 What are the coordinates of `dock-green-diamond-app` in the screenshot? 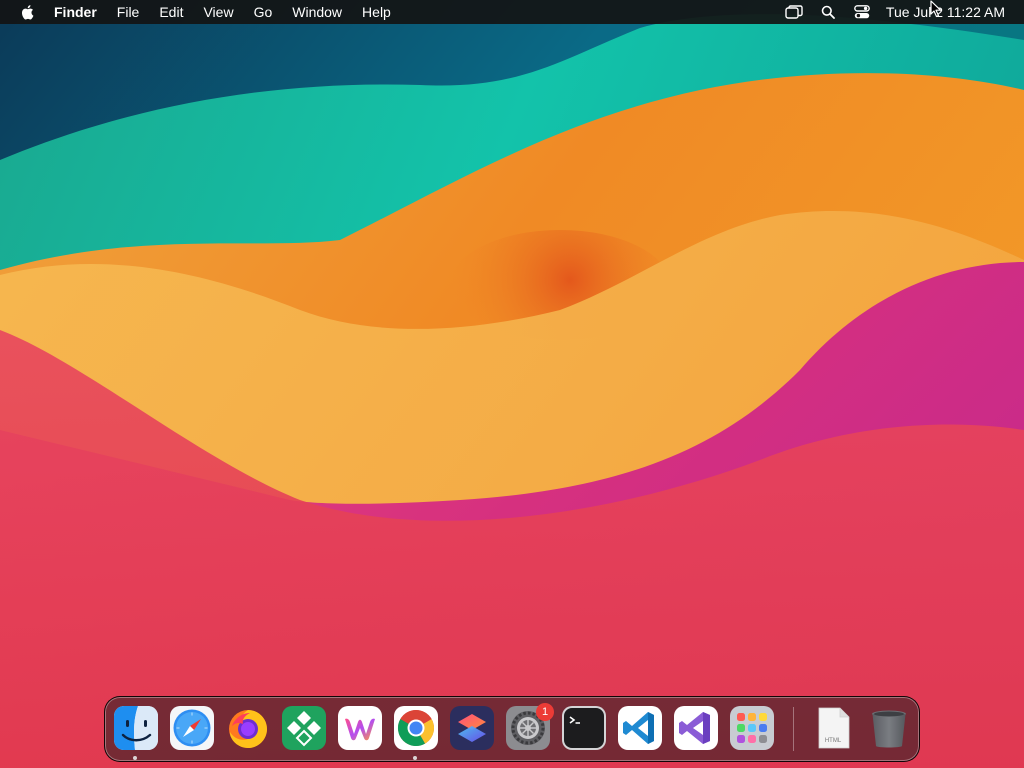 It's located at (304, 728).